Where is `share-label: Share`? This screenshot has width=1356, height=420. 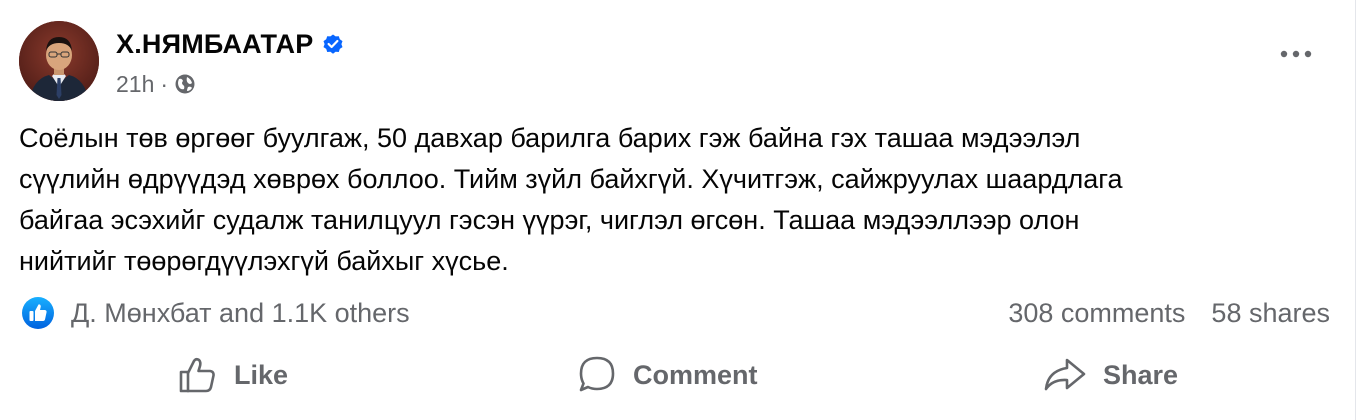
share-label: Share is located at coordinates (1141, 374).